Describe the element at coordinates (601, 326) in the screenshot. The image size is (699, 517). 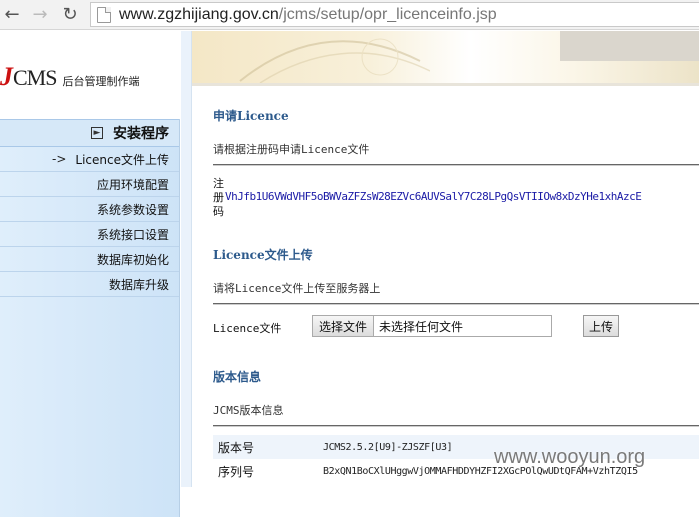
I see `upload-button: 上传` at that location.